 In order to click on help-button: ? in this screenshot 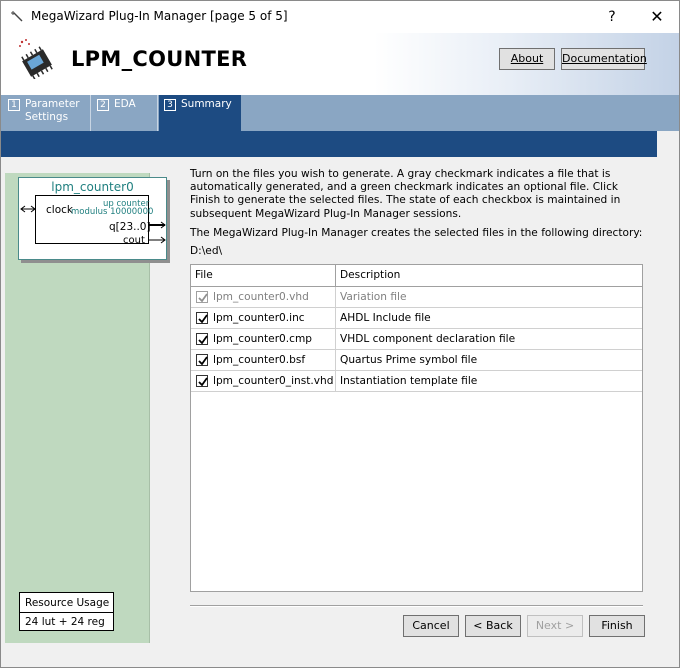, I will do `click(612, 17)`.